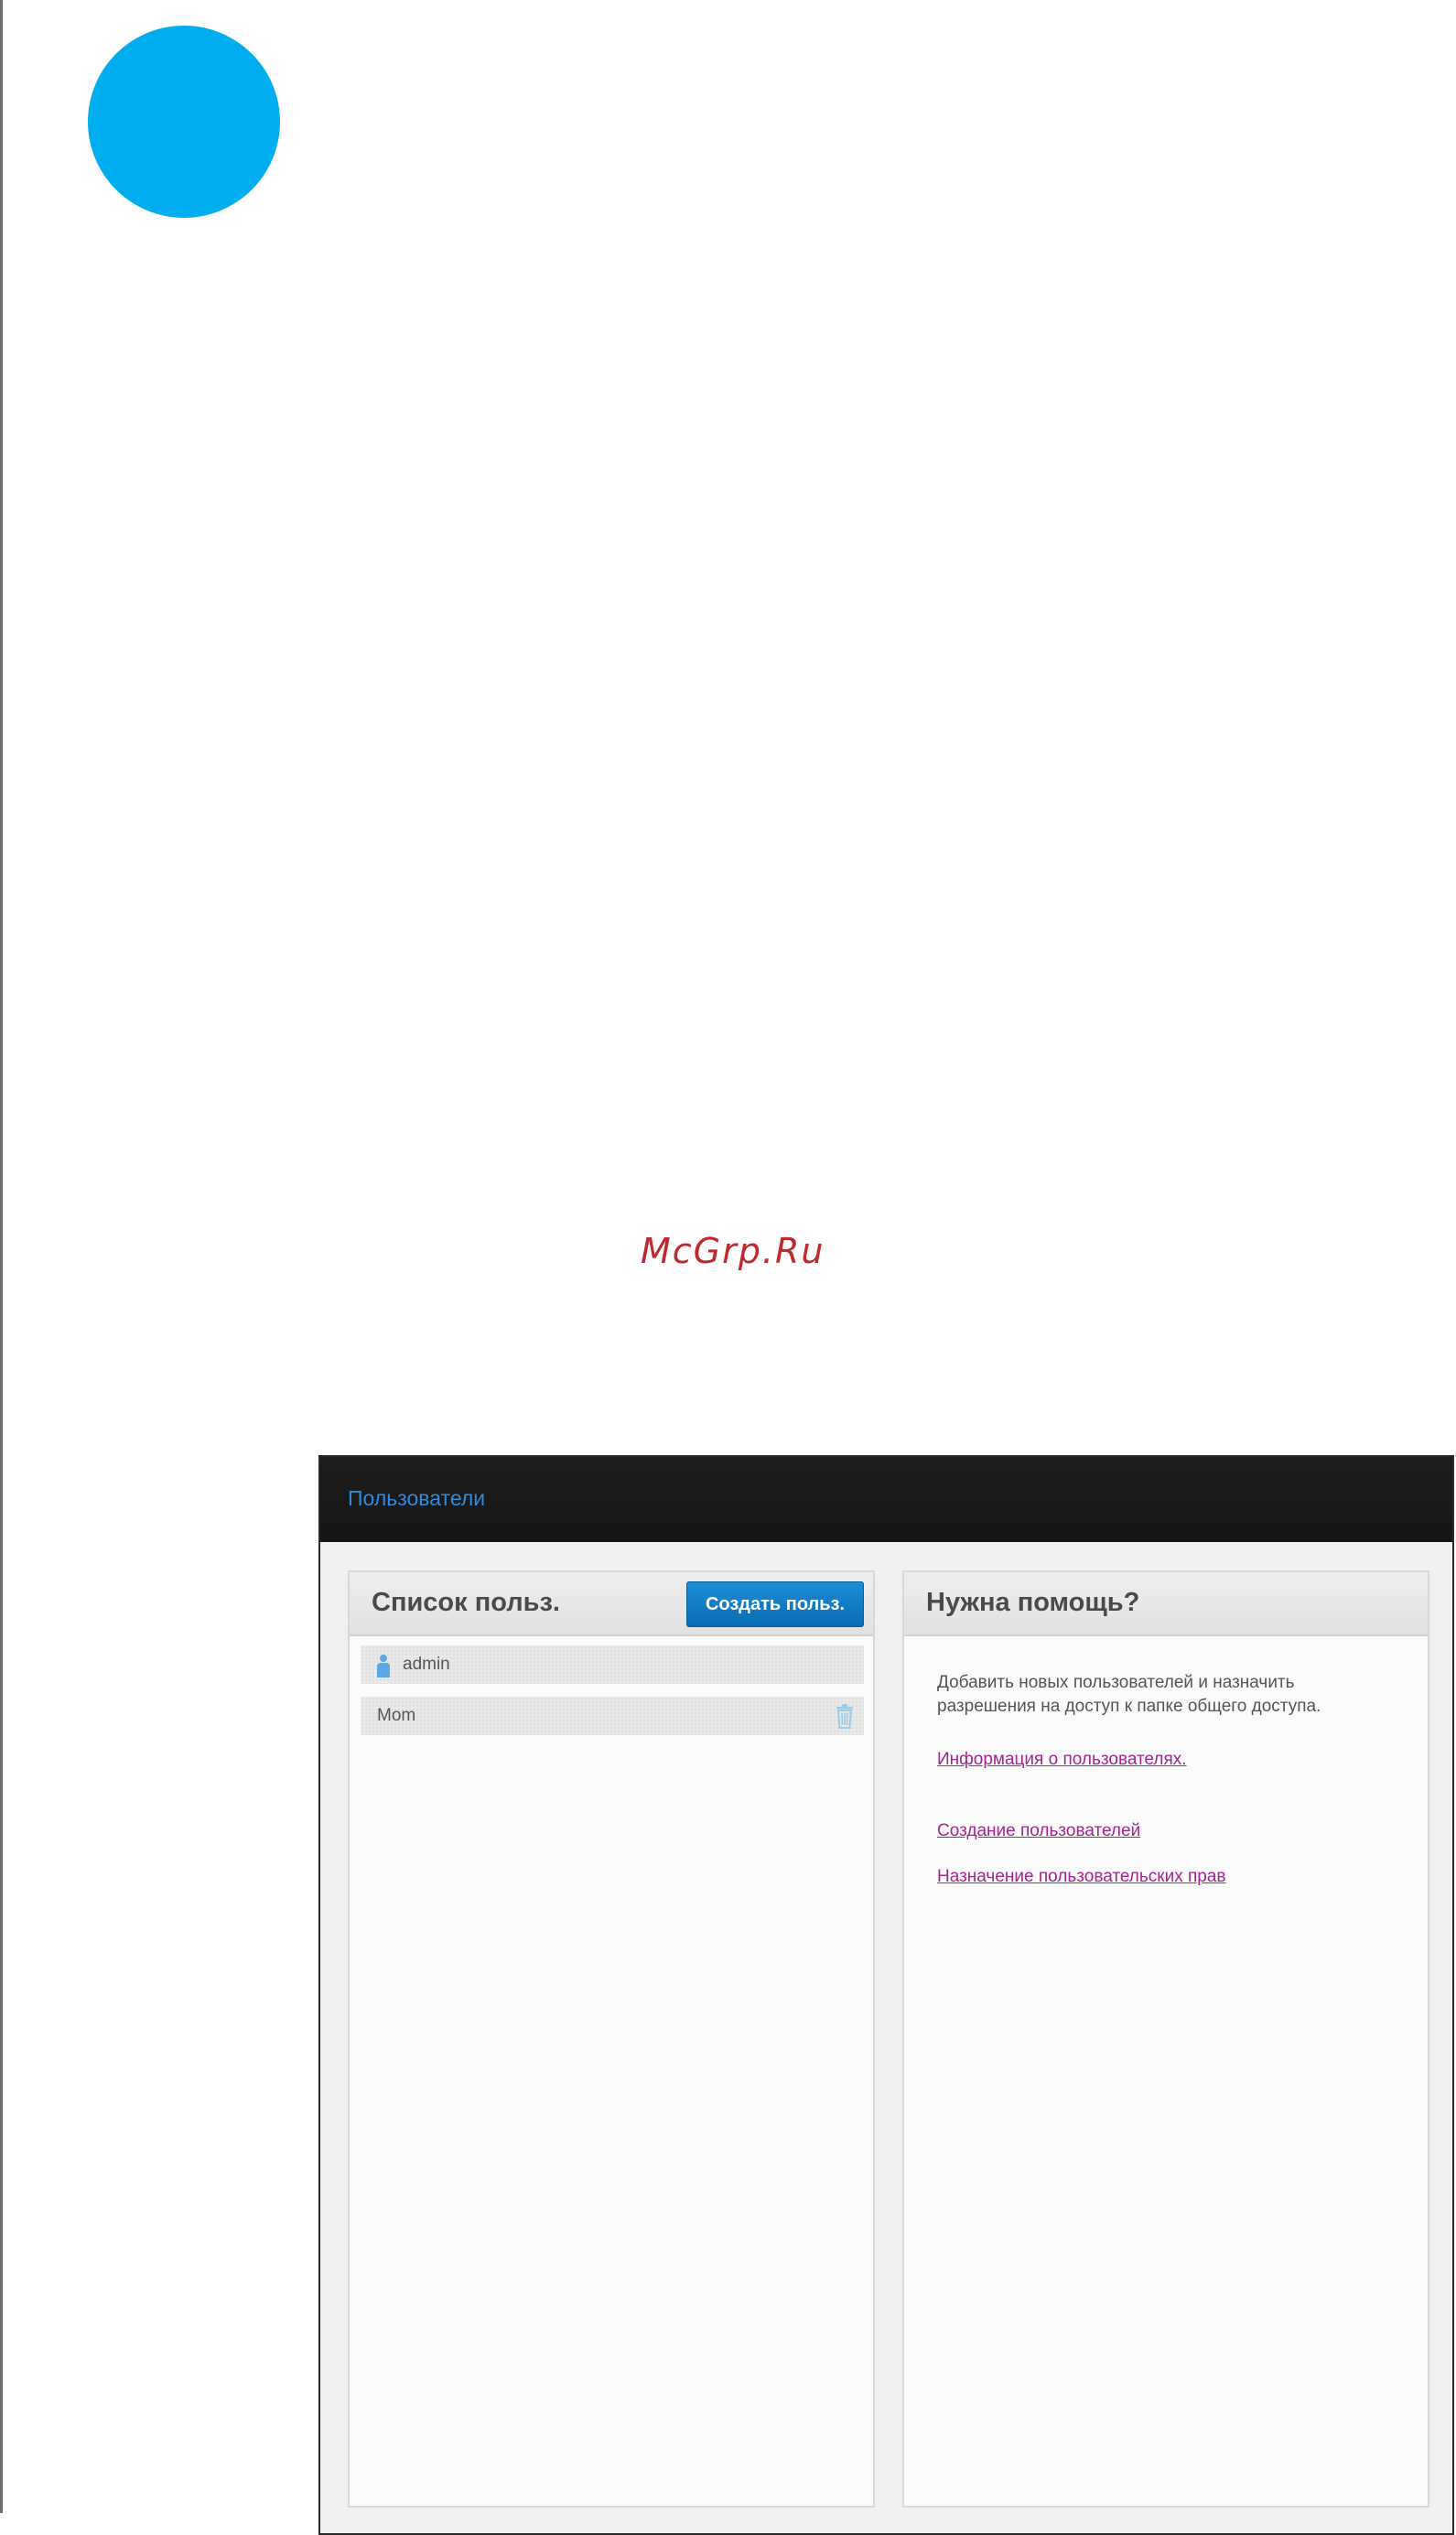 Image resolution: width=1456 pixels, height=2535 pixels. Describe the element at coordinates (426, 1665) in the screenshot. I see `user-name: admin` at that location.